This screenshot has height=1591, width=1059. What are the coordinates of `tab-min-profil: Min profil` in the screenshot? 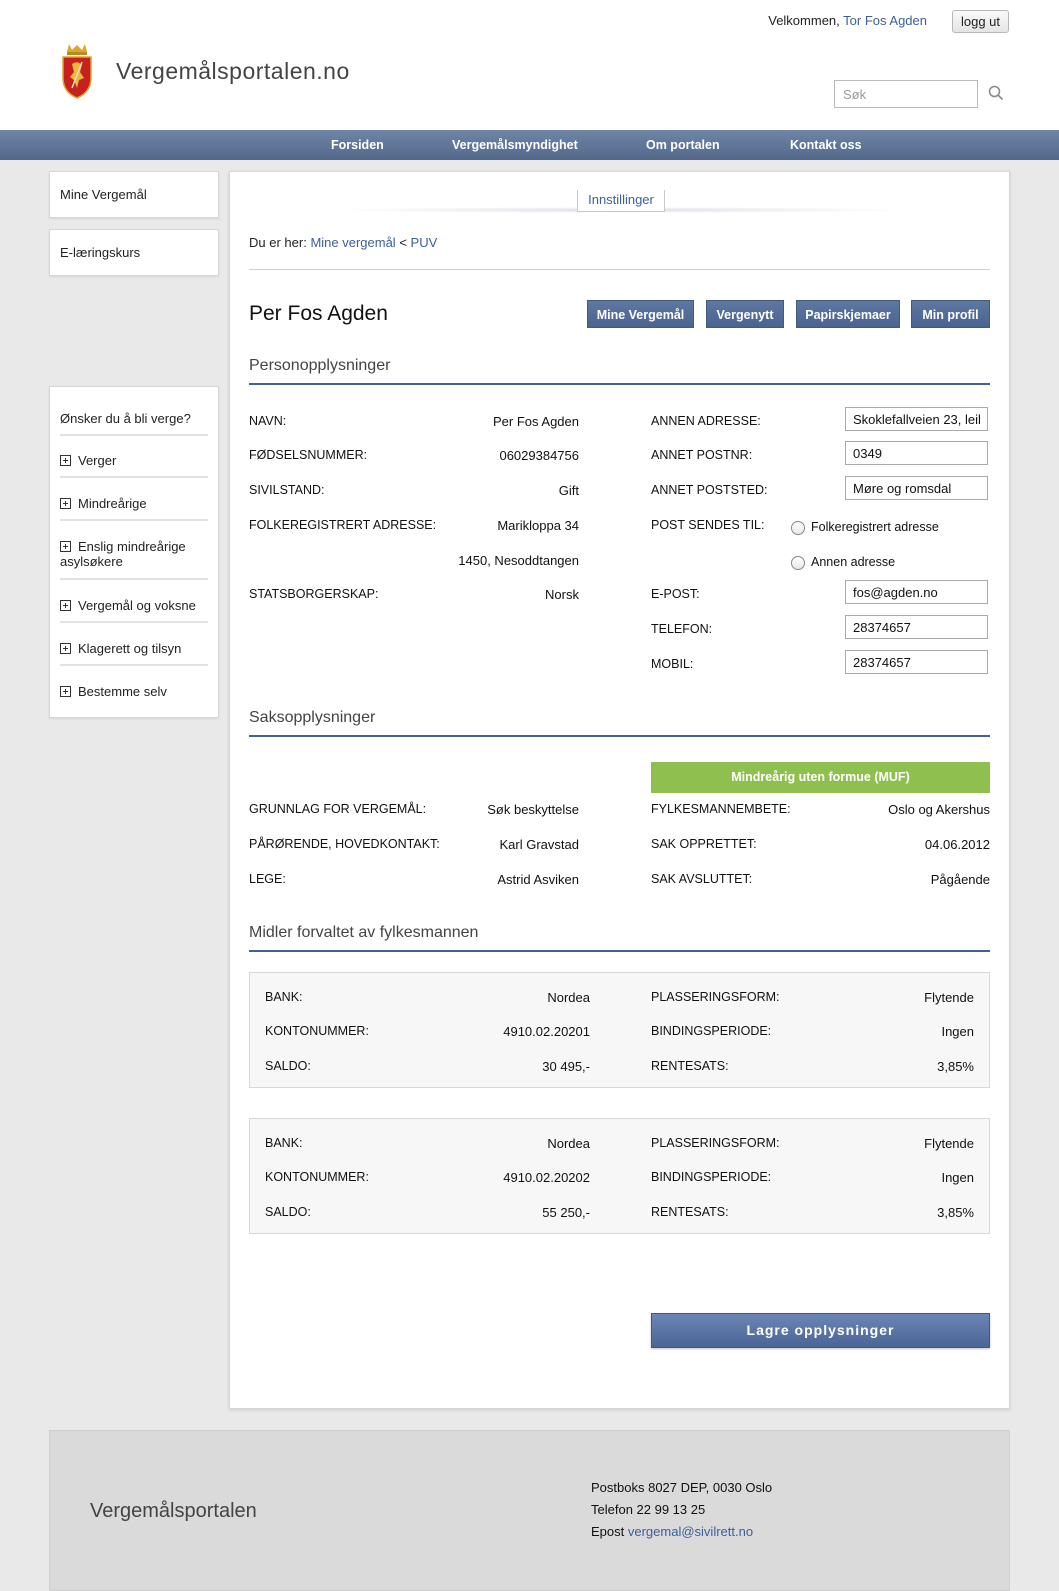 It's located at (950, 314).